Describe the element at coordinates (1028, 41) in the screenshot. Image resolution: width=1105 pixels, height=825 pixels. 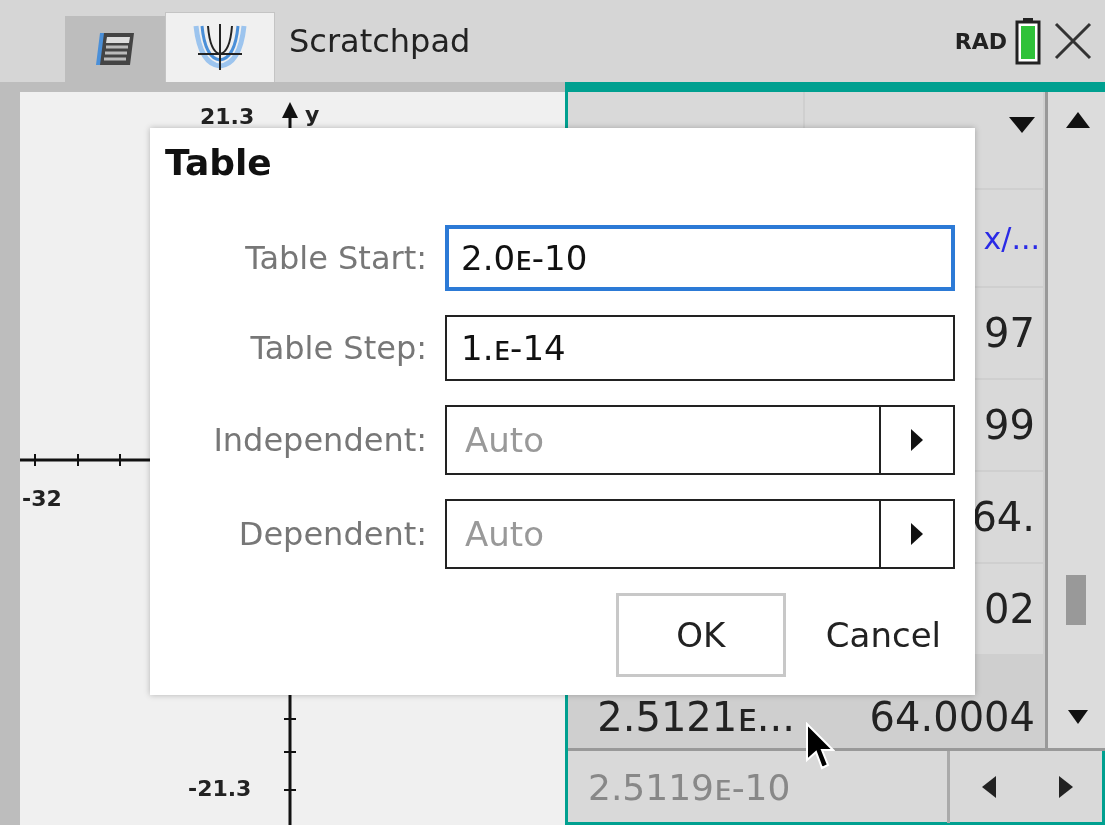
I see `battery-icon` at that location.